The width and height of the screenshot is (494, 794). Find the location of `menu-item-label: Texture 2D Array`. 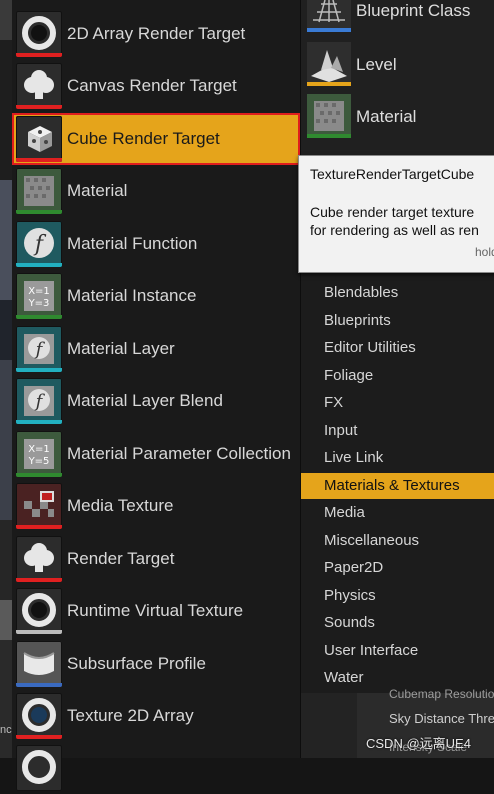

menu-item-label: Texture 2D Array is located at coordinates (130, 715).